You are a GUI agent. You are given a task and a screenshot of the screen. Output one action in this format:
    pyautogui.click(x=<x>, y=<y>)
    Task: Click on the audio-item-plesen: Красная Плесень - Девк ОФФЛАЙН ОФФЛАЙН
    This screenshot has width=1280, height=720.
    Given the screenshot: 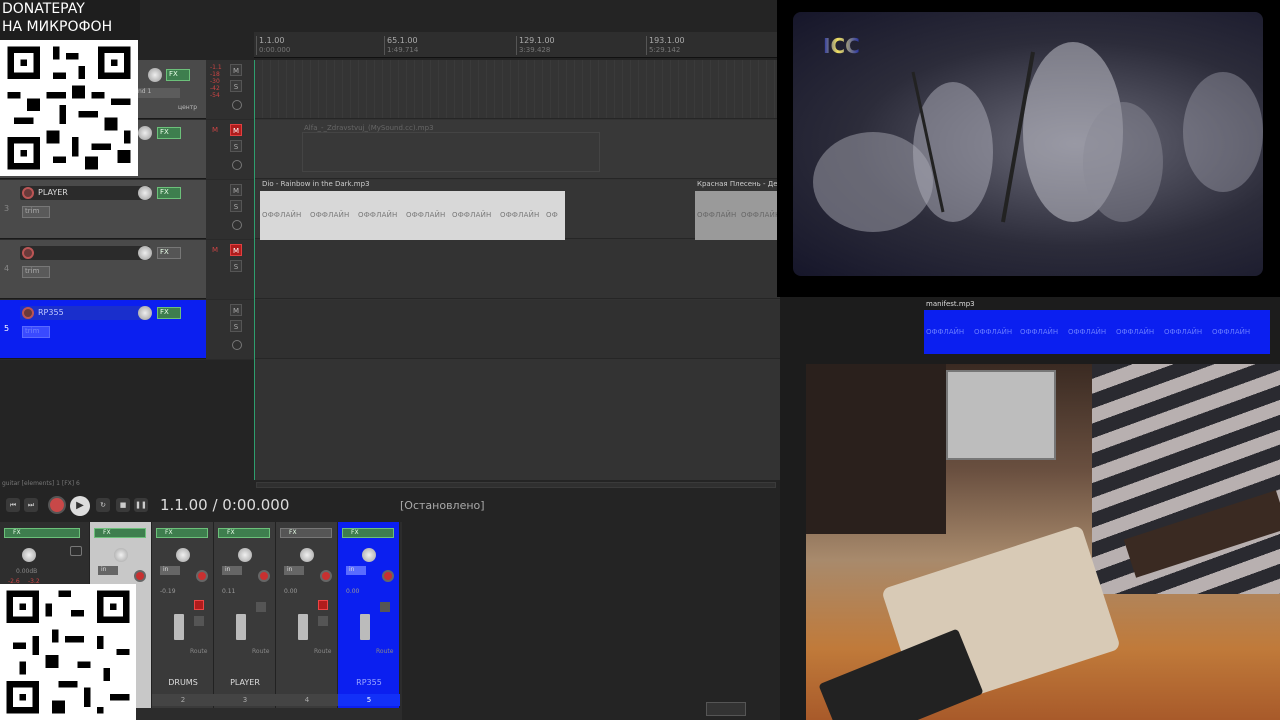 What is the action you would take?
    pyautogui.click(x=740, y=210)
    